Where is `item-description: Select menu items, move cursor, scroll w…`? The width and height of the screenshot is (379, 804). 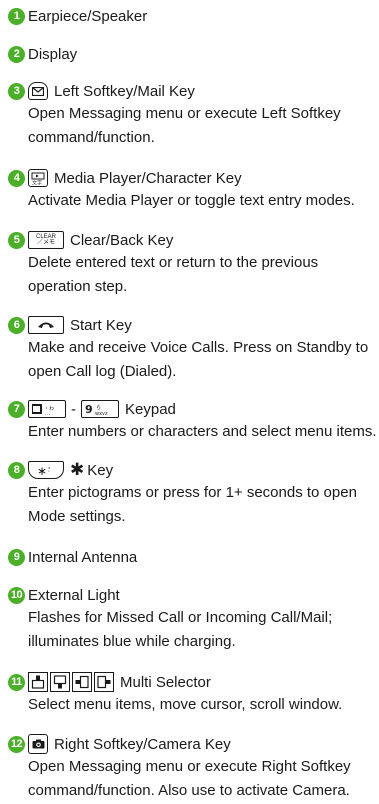
item-description: Select menu items, move cursor, scroll w… is located at coordinates (201, 705).